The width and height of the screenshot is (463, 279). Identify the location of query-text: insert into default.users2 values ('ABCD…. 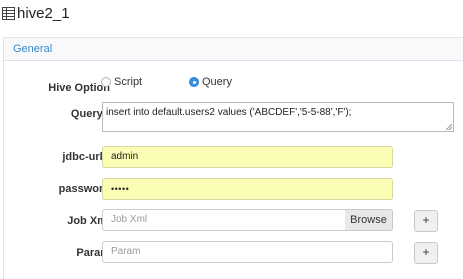
(229, 112).